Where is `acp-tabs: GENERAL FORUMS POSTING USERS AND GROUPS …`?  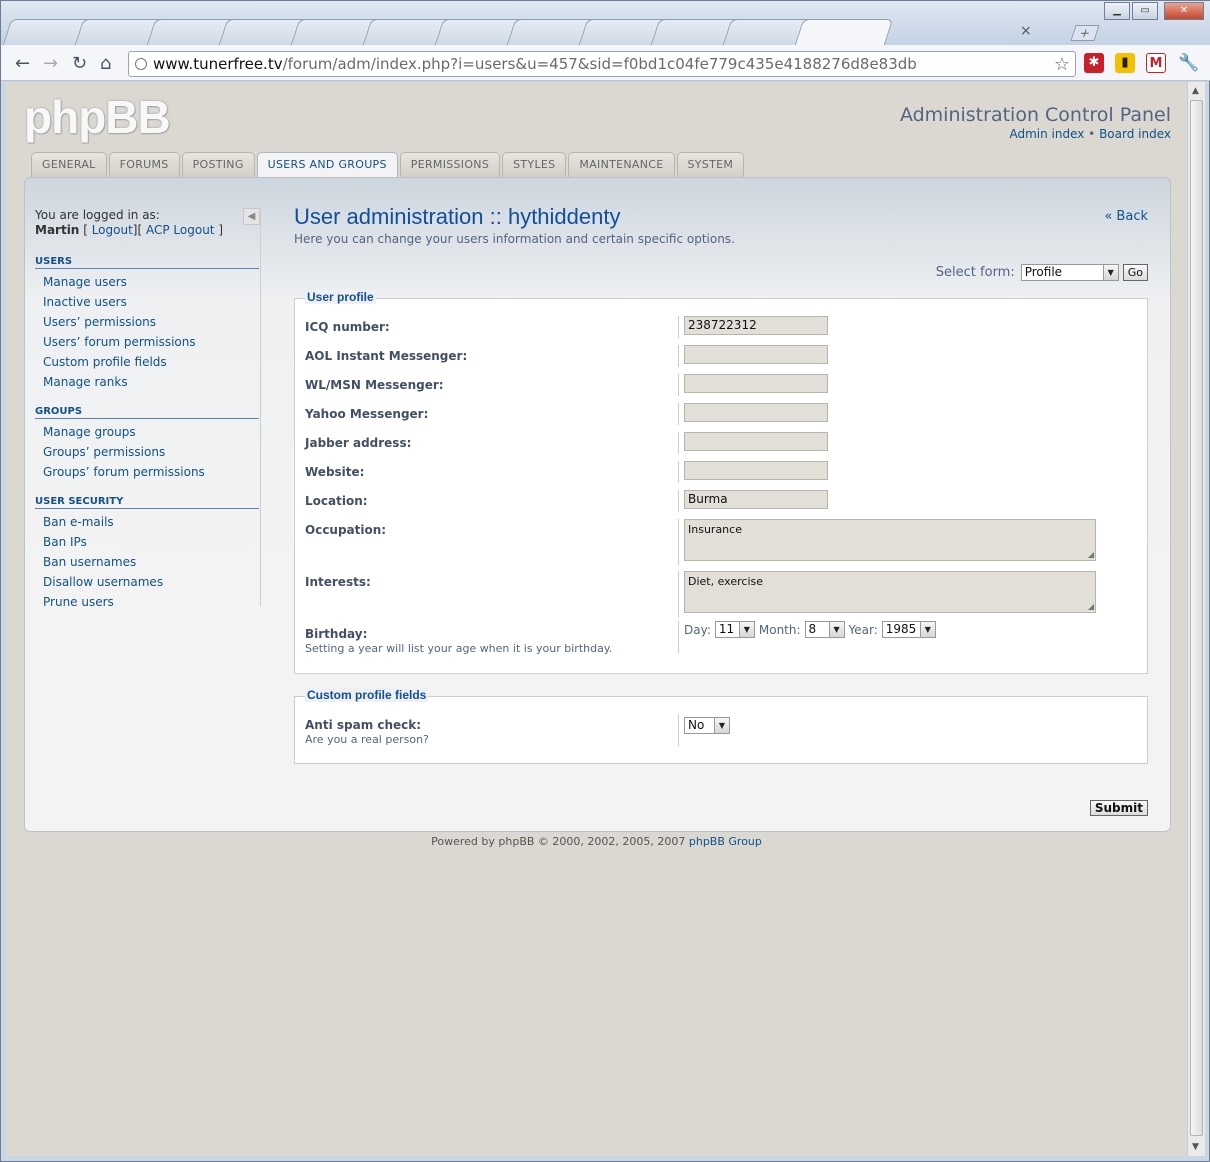 acp-tabs: GENERAL FORUMS POSTING USERS AND GROUPS … is located at coordinates (388, 165).